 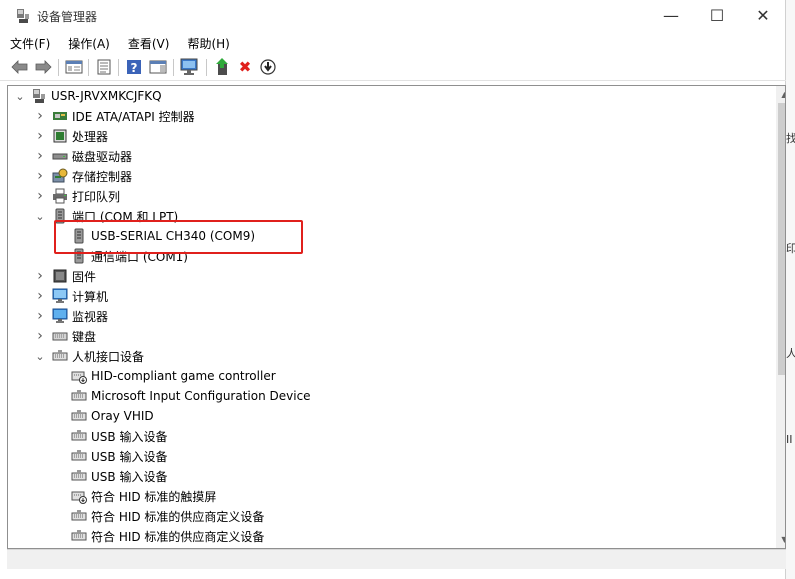 I want to click on close-button: ✕, so click(x=763, y=15).